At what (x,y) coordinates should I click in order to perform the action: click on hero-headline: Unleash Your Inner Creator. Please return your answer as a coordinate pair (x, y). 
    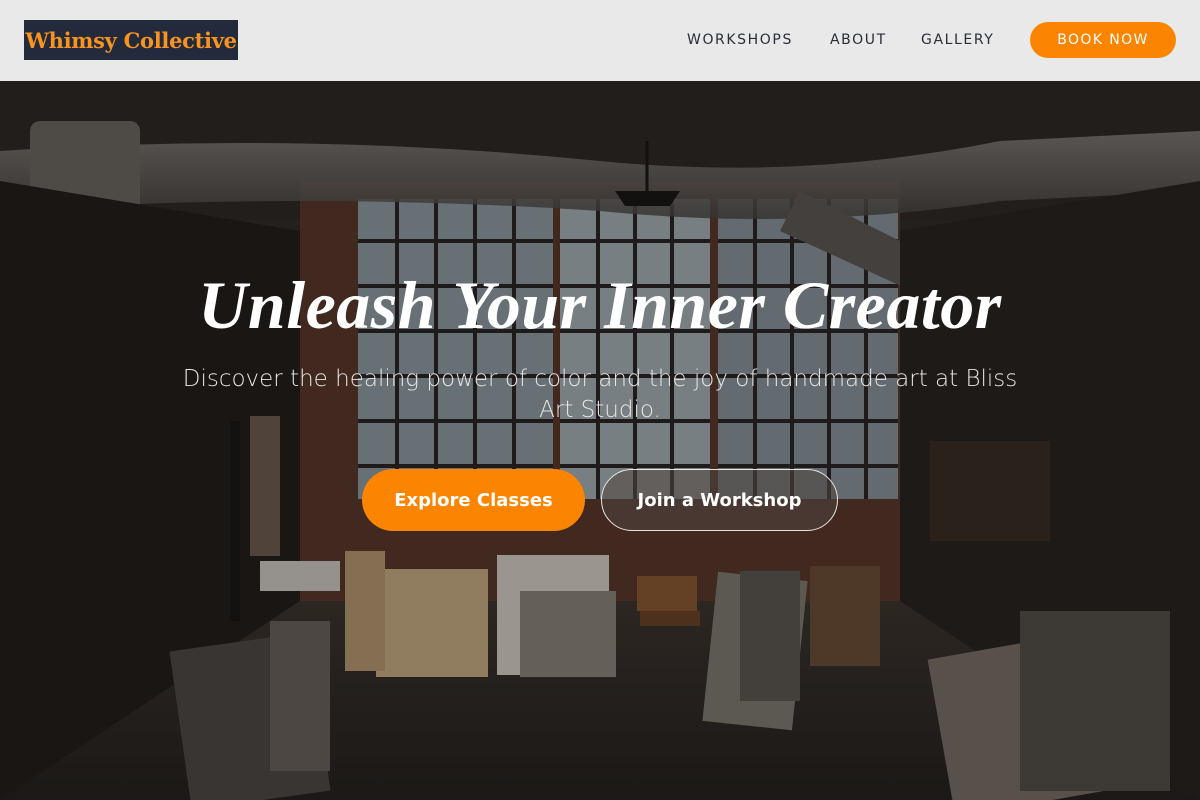
    Looking at the image, I should click on (600, 305).